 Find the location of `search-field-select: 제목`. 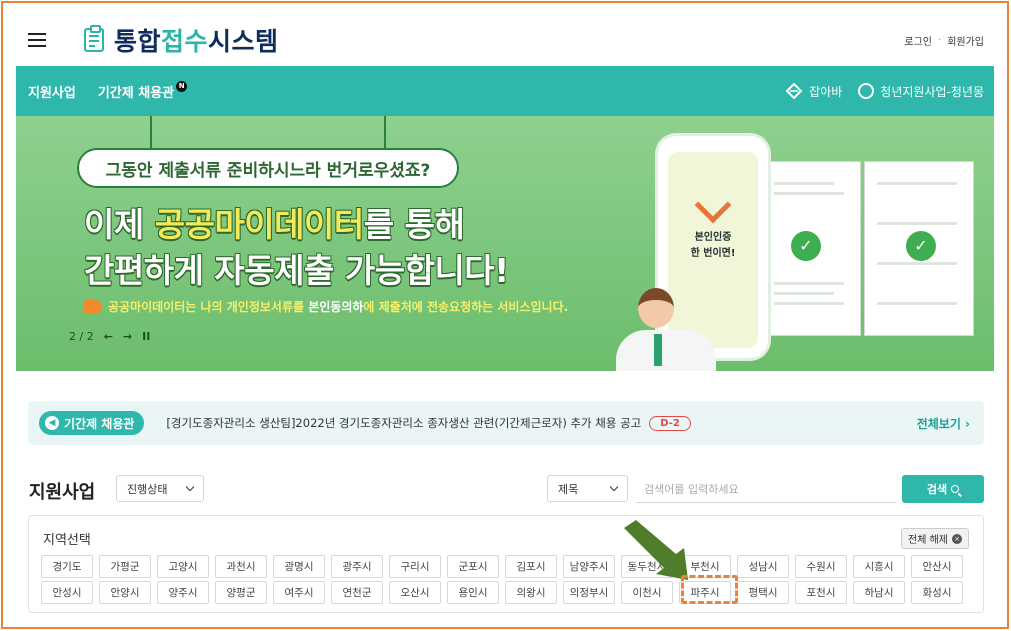

search-field-select: 제목 is located at coordinates (587, 488).